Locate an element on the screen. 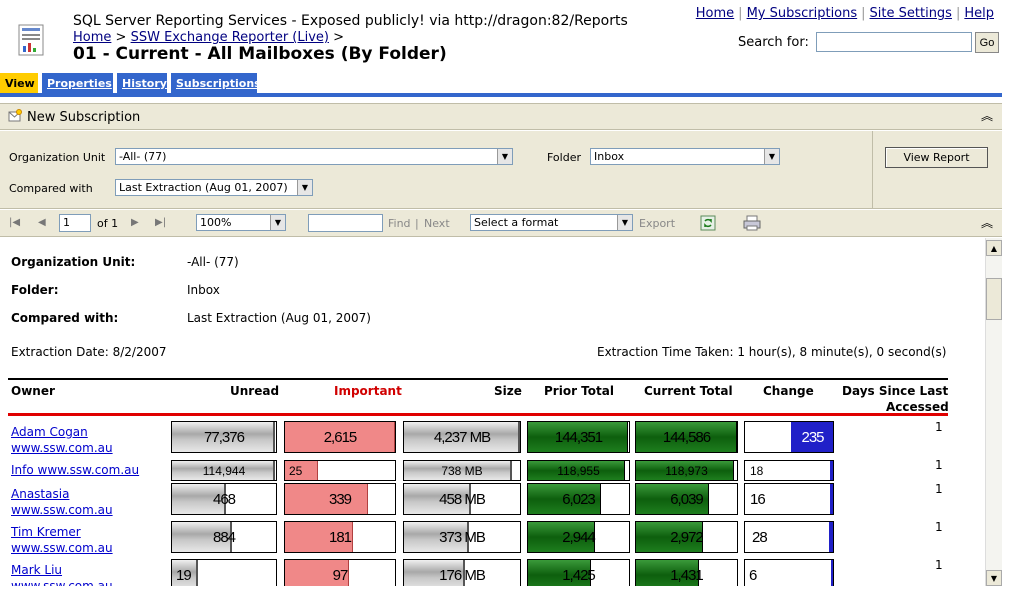 The image size is (1009, 593). global-links: Home | My Subscriptions | Site Settings | Help is located at coordinates (844, 13).